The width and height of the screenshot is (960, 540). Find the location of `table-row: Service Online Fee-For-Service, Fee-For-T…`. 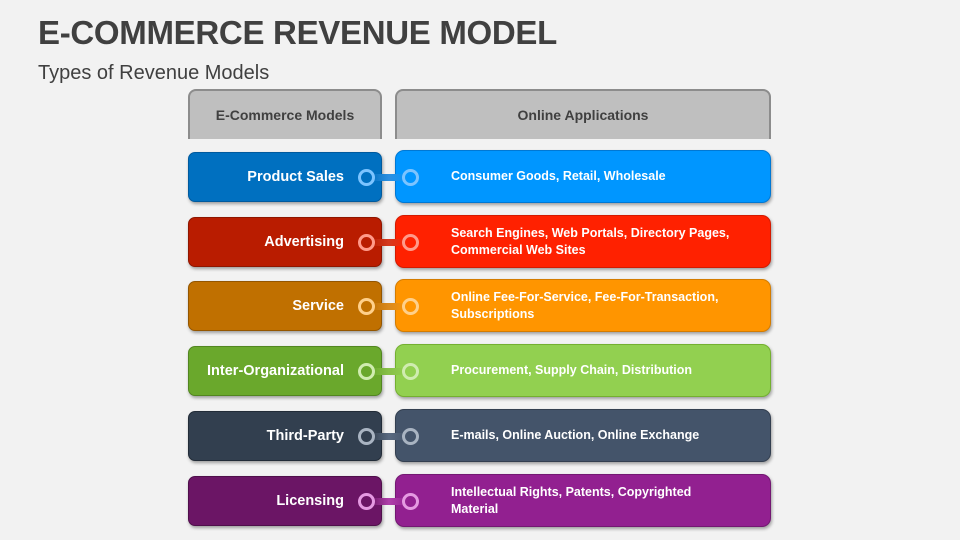

table-row: Service Online Fee-For-Service, Fee-For-T… is located at coordinates (480, 306).